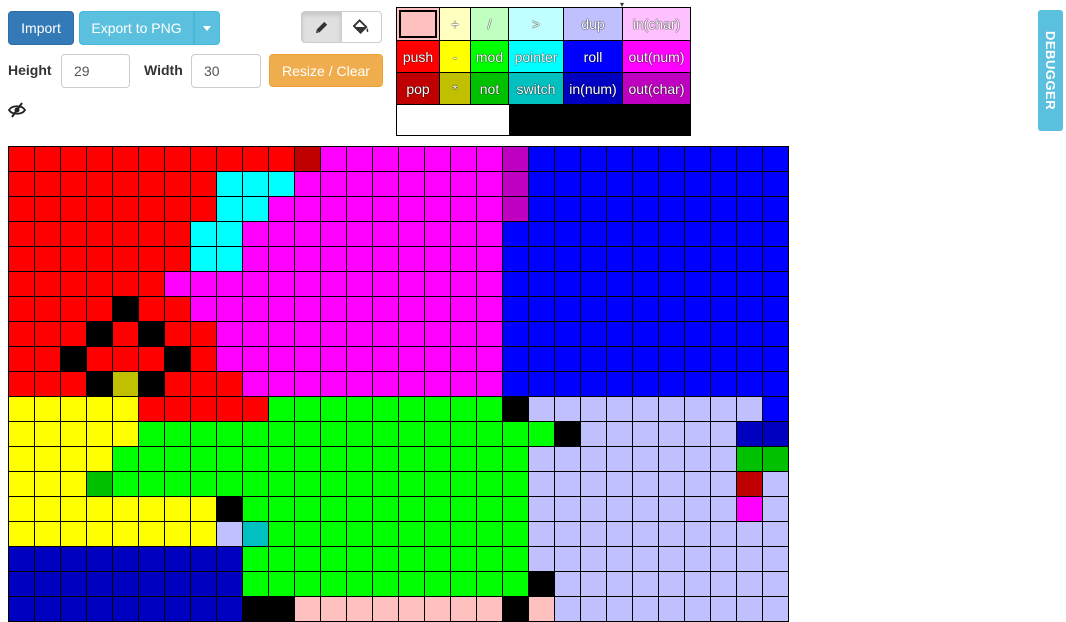 The width and height of the screenshot is (1066, 622). Describe the element at coordinates (455, 24) in the screenshot. I see `palette-color-0-1: +` at that location.